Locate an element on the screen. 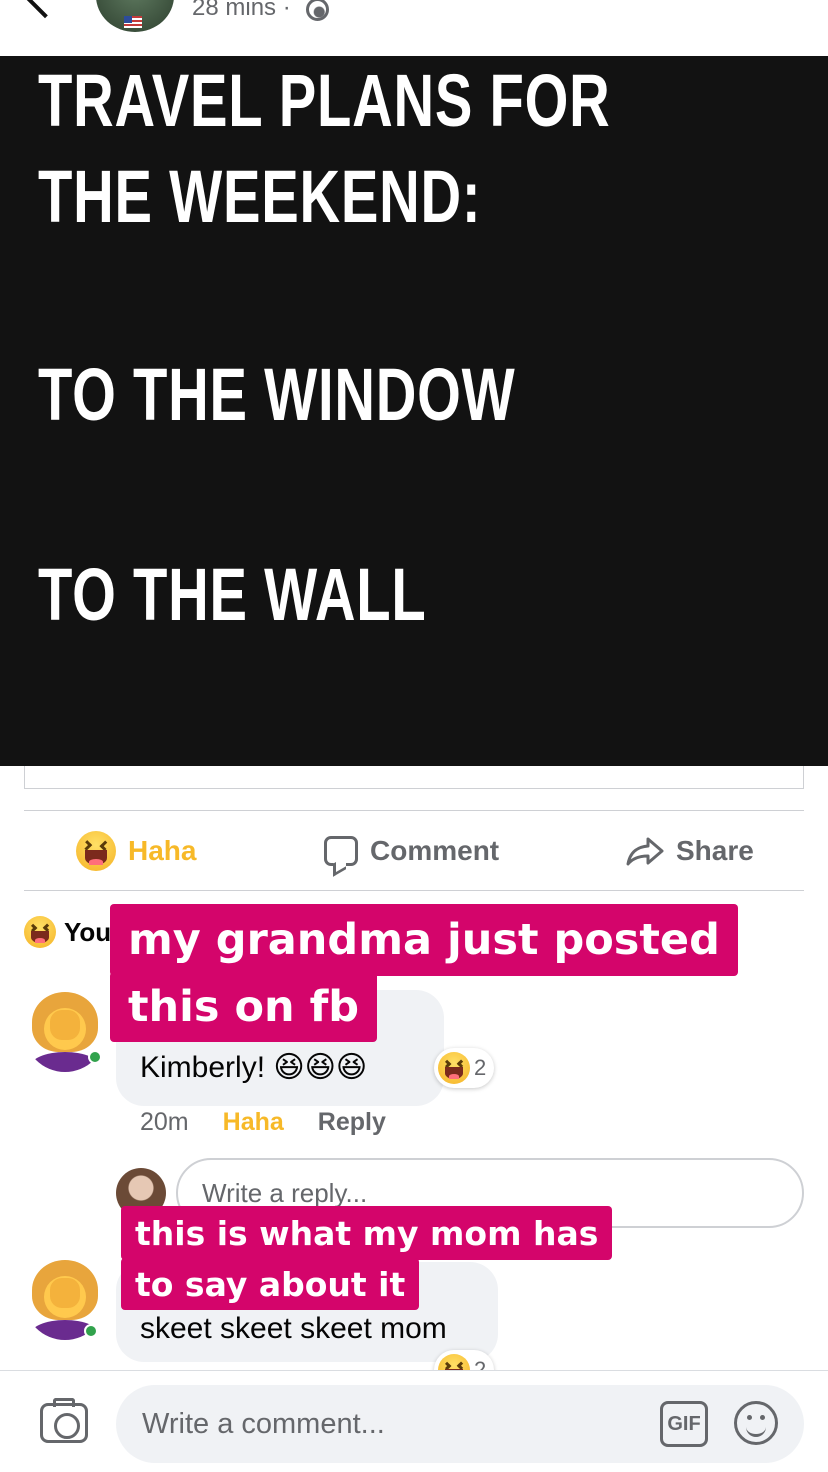  comment-reaction-count: 2 is located at coordinates (464, 1068).